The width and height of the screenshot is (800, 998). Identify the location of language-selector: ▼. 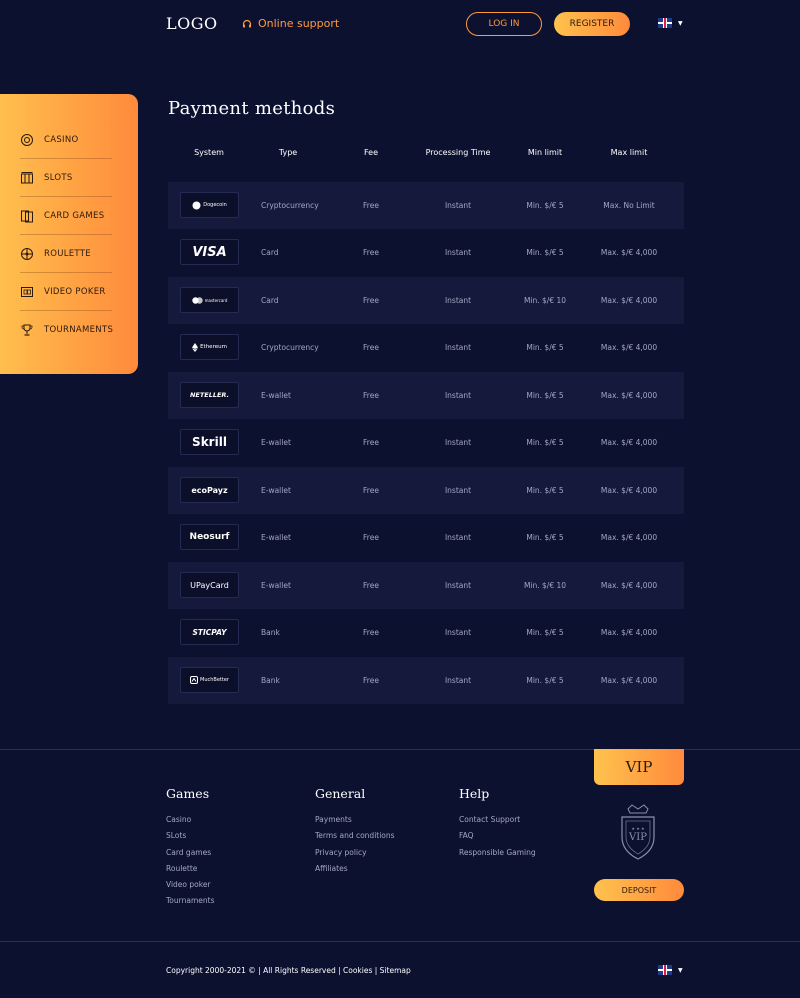
(670, 23).